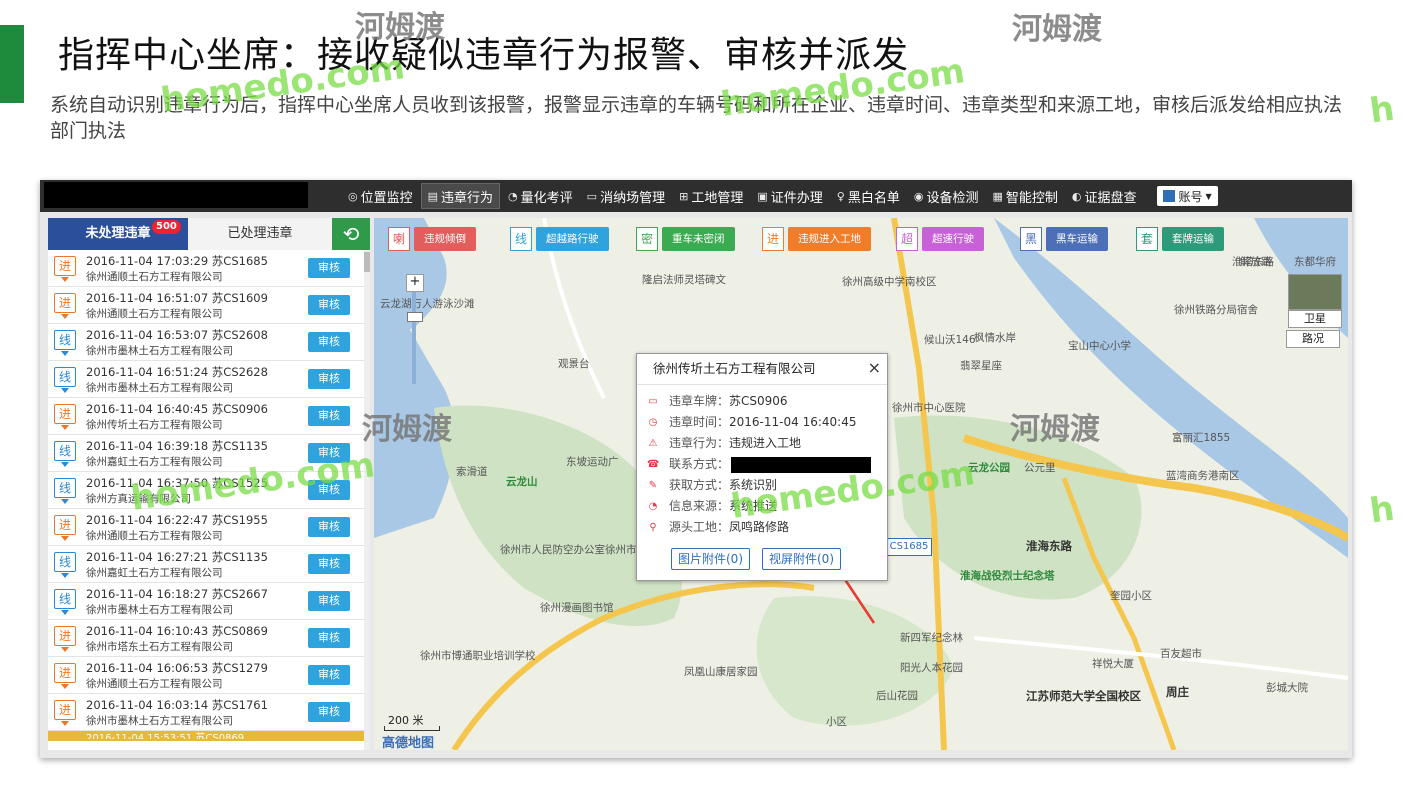  Describe the element at coordinates (177, 446) in the screenshot. I see `violation-time-plate: 2016-11-04 16:39:18 苏CS1135` at that location.